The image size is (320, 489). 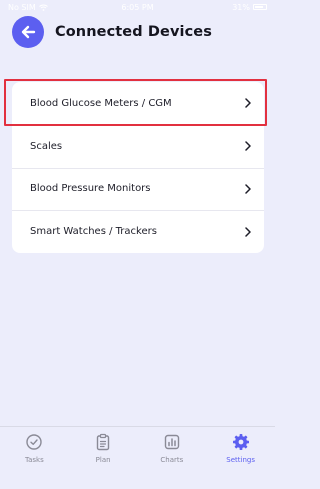 What do you see at coordinates (90, 189) in the screenshot?
I see `device-label: Blood Pressure Monitors` at bounding box center [90, 189].